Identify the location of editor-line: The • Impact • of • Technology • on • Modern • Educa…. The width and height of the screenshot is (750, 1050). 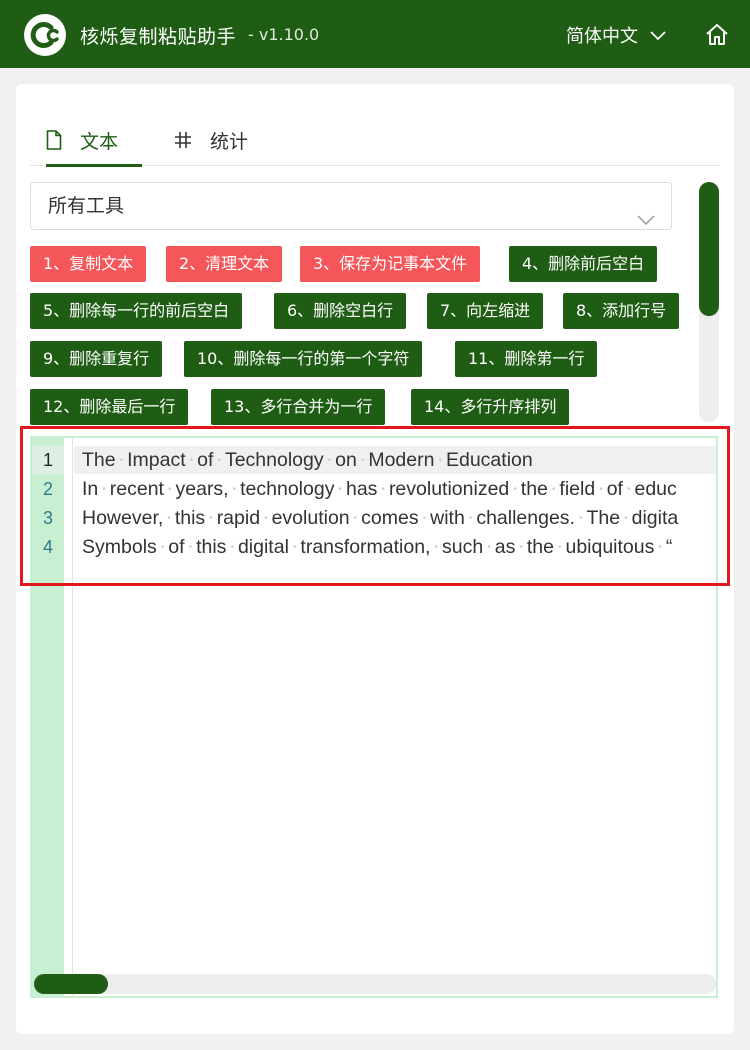
(399, 460).